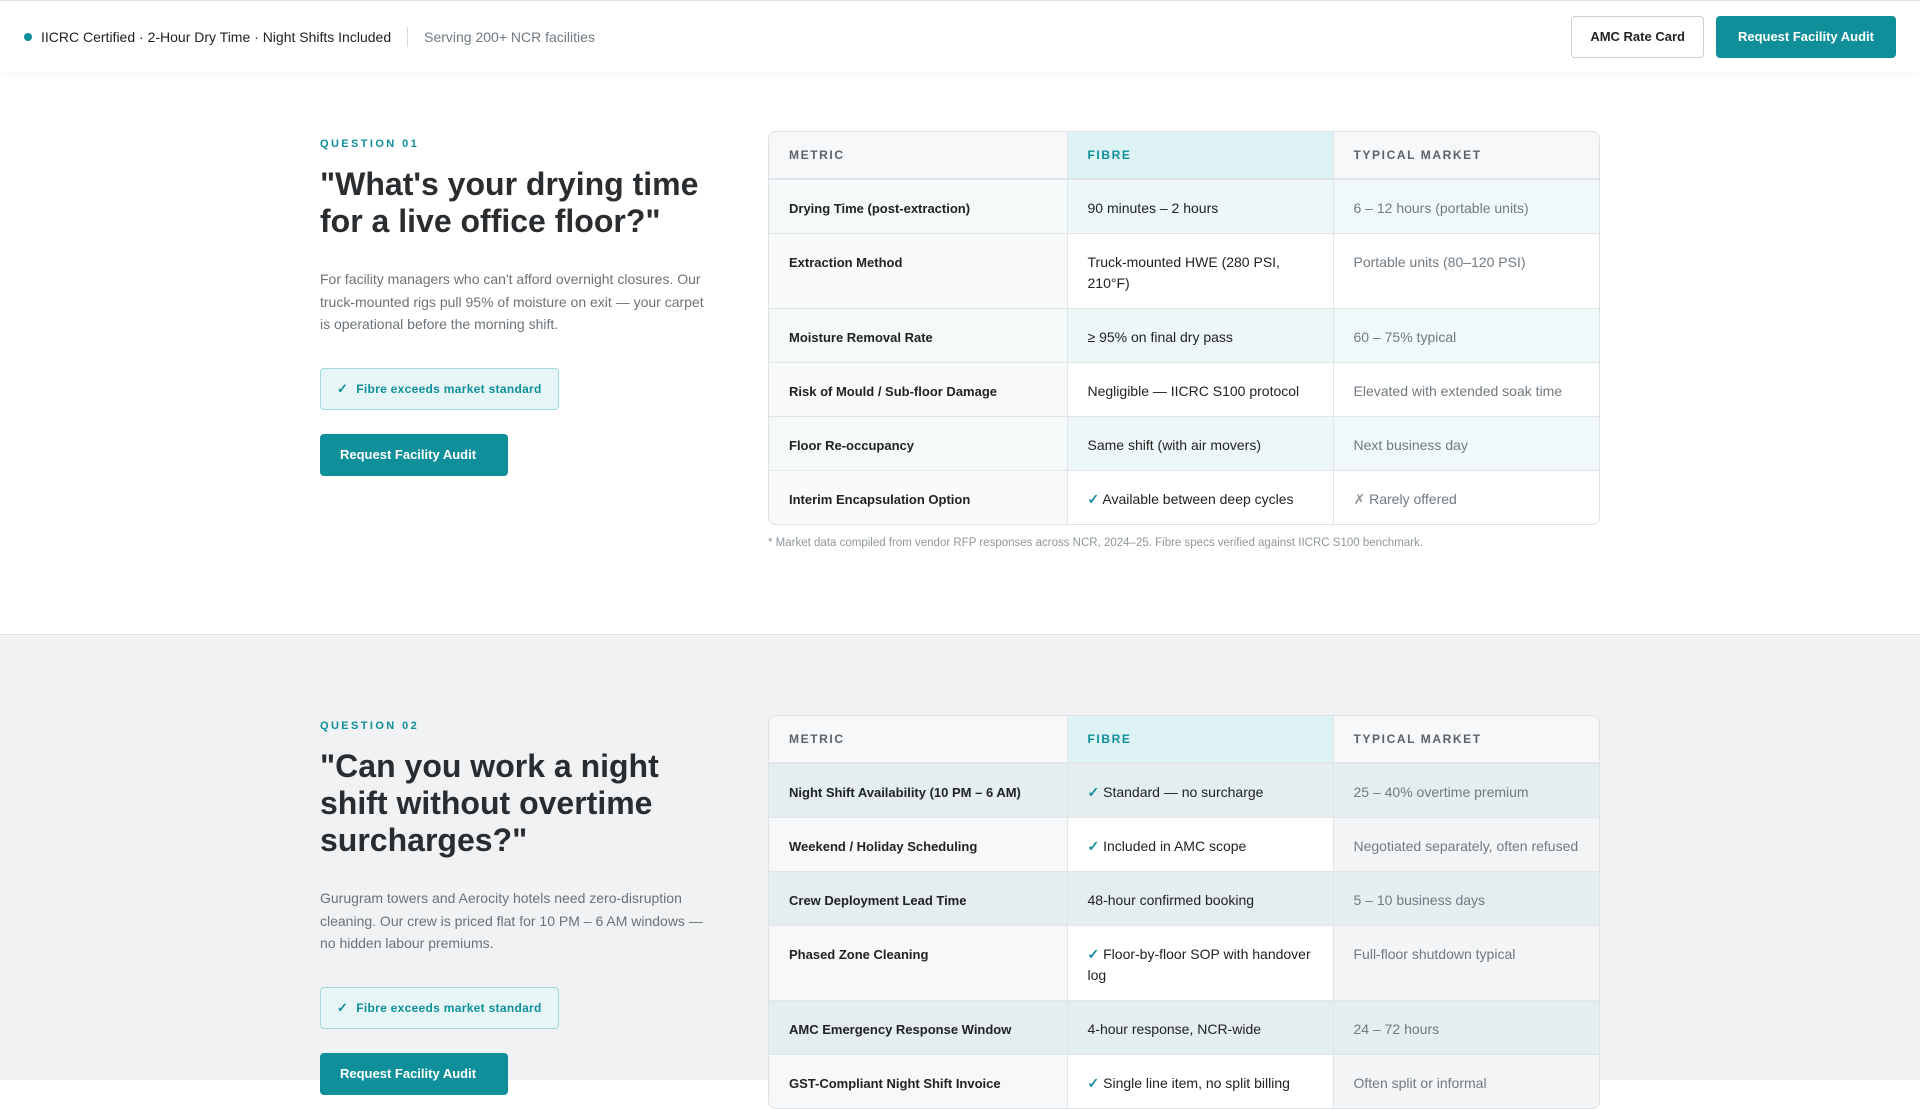  What do you see at coordinates (918, 270) in the screenshot?
I see `metric-cell: Extraction Method` at bounding box center [918, 270].